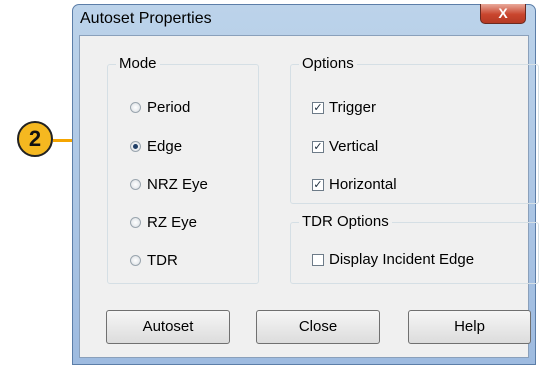 The height and width of the screenshot is (369, 543). What do you see at coordinates (402, 259) in the screenshot?
I see `option-label: Display Incident Edge` at bounding box center [402, 259].